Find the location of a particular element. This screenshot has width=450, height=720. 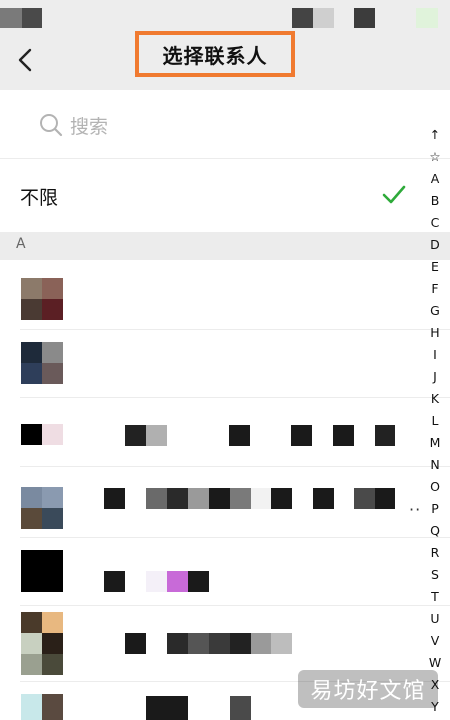

alphabet-index-letter: T is located at coordinates (435, 597).